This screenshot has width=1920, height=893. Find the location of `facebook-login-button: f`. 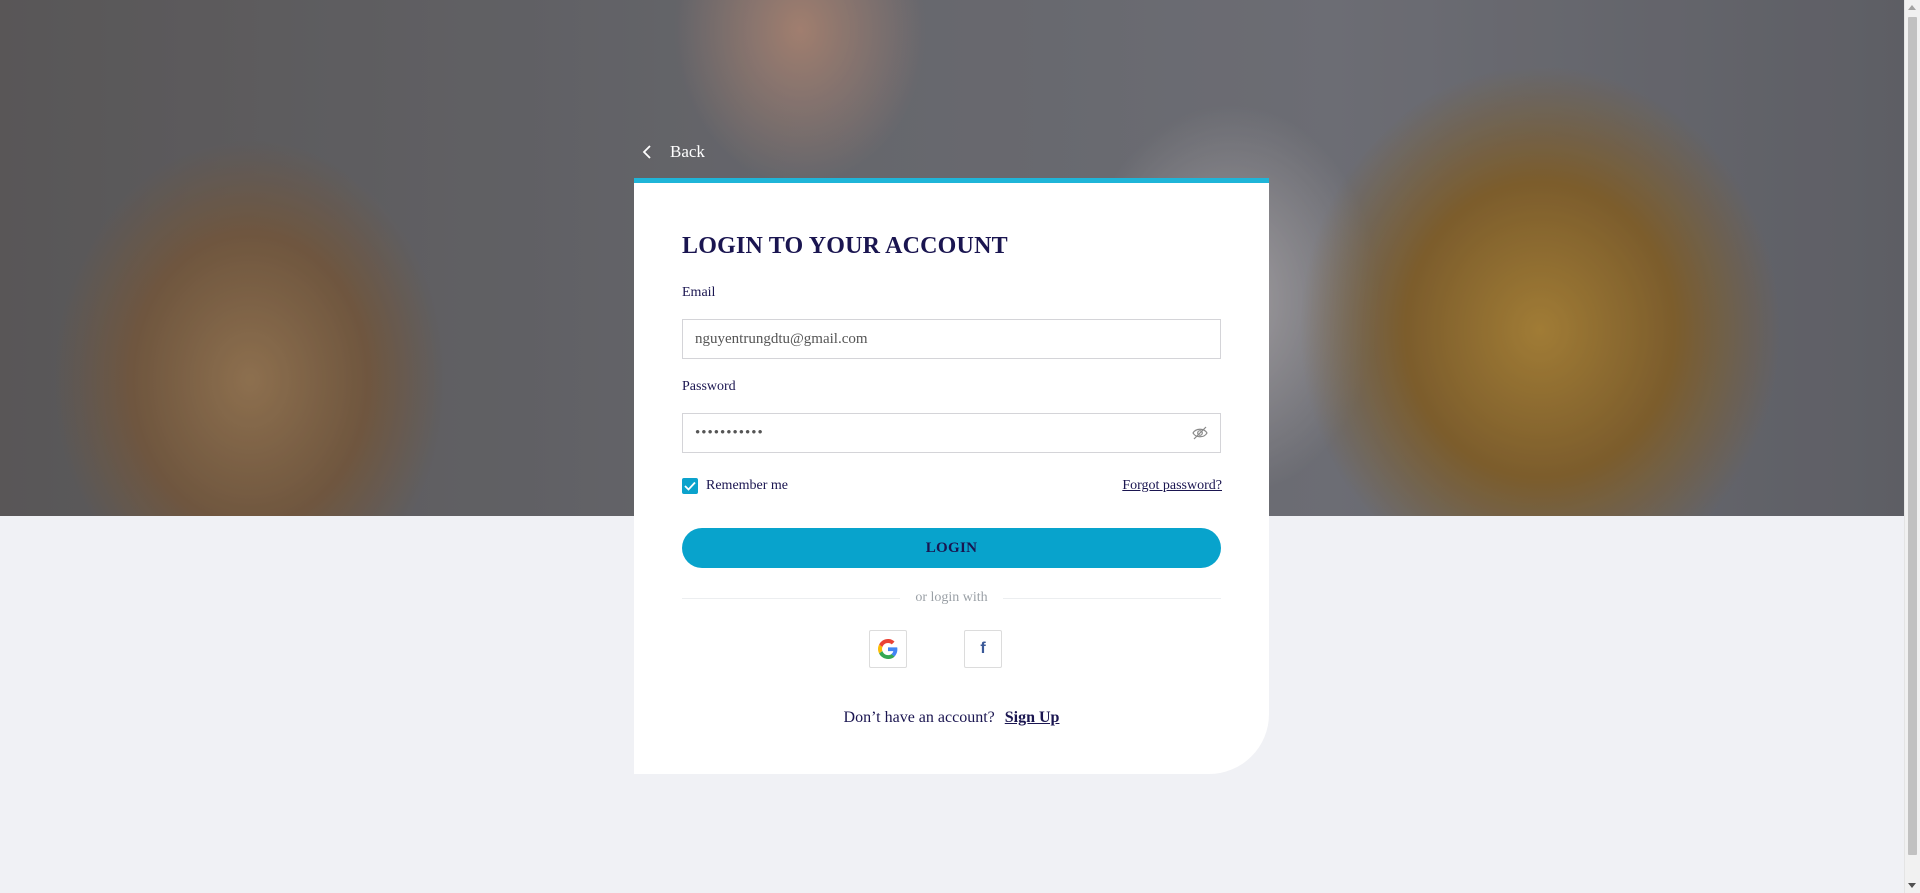

facebook-login-button: f is located at coordinates (983, 649).